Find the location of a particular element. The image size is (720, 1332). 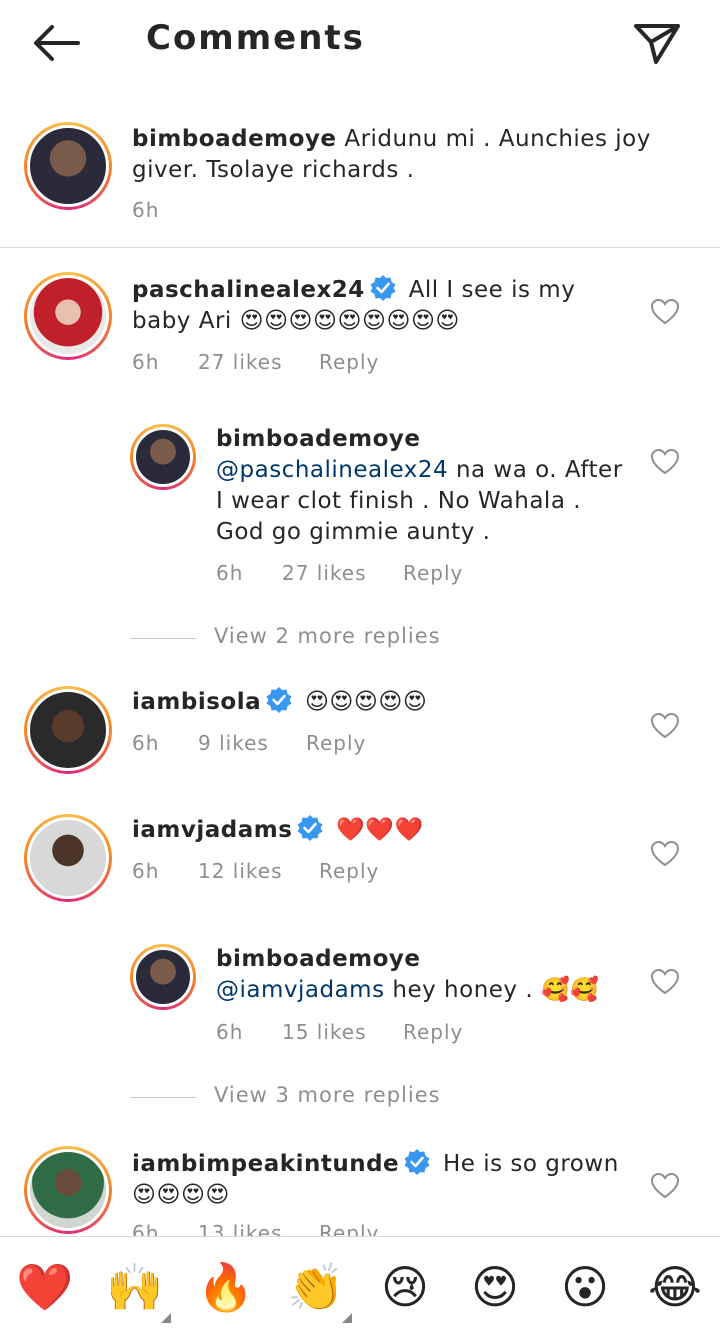

username: iamvjadams is located at coordinates (212, 830).